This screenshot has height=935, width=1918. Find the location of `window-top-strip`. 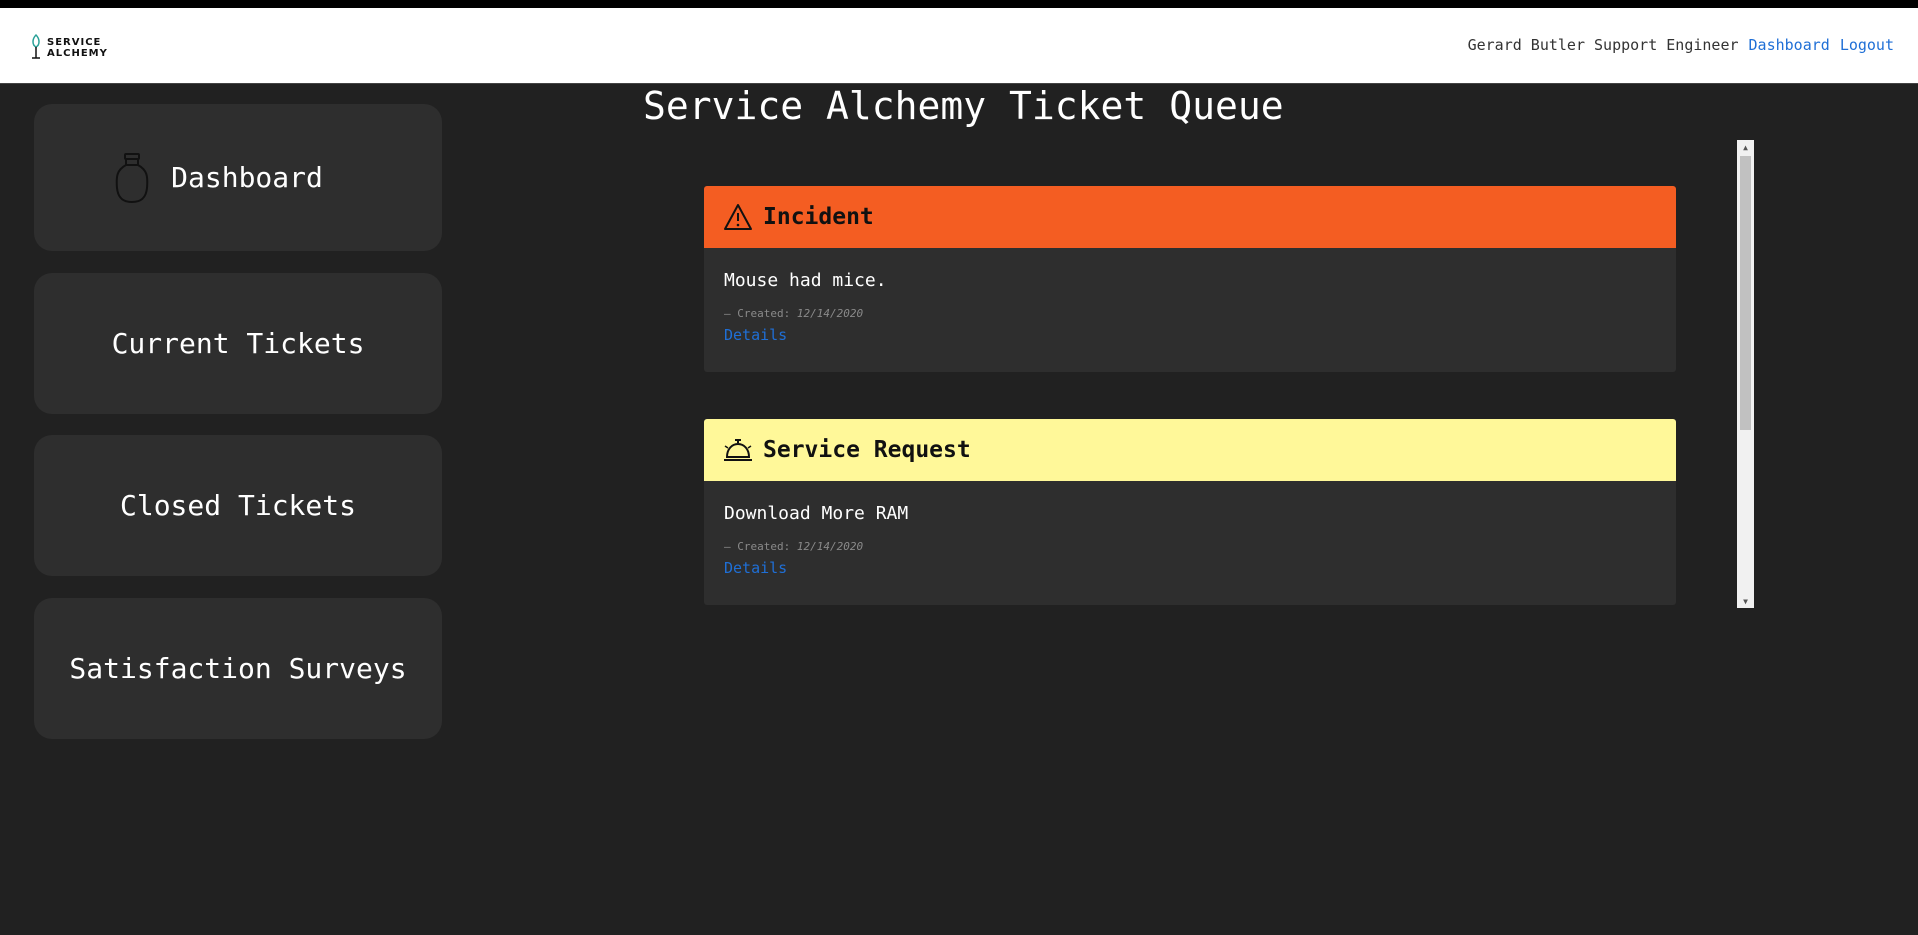

window-top-strip is located at coordinates (959, 4).